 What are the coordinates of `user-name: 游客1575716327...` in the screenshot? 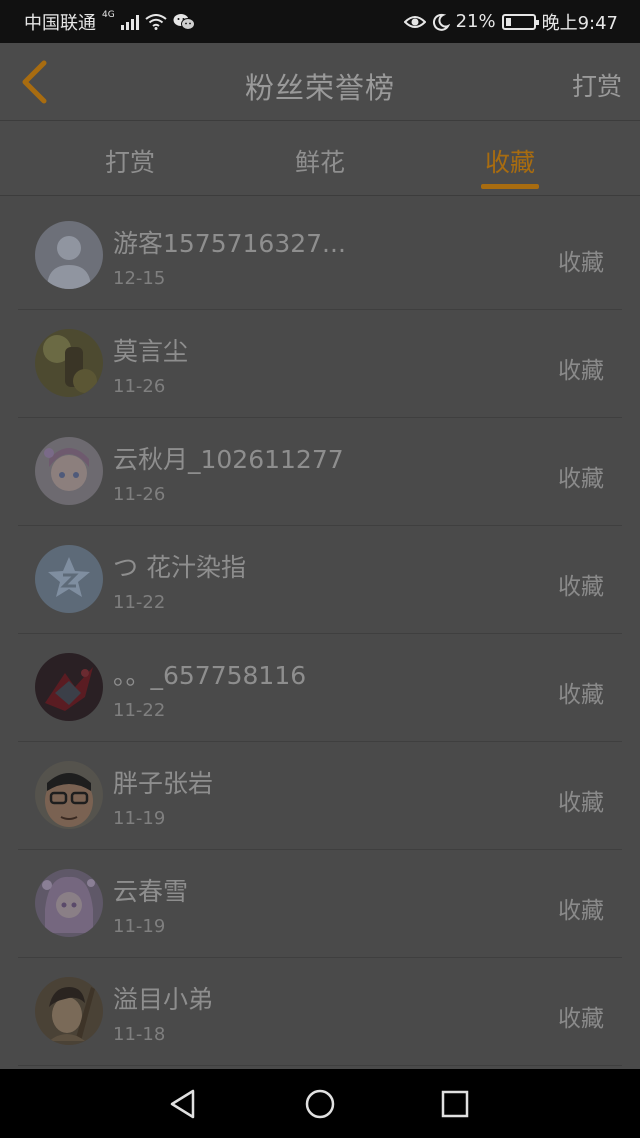 It's located at (229, 243).